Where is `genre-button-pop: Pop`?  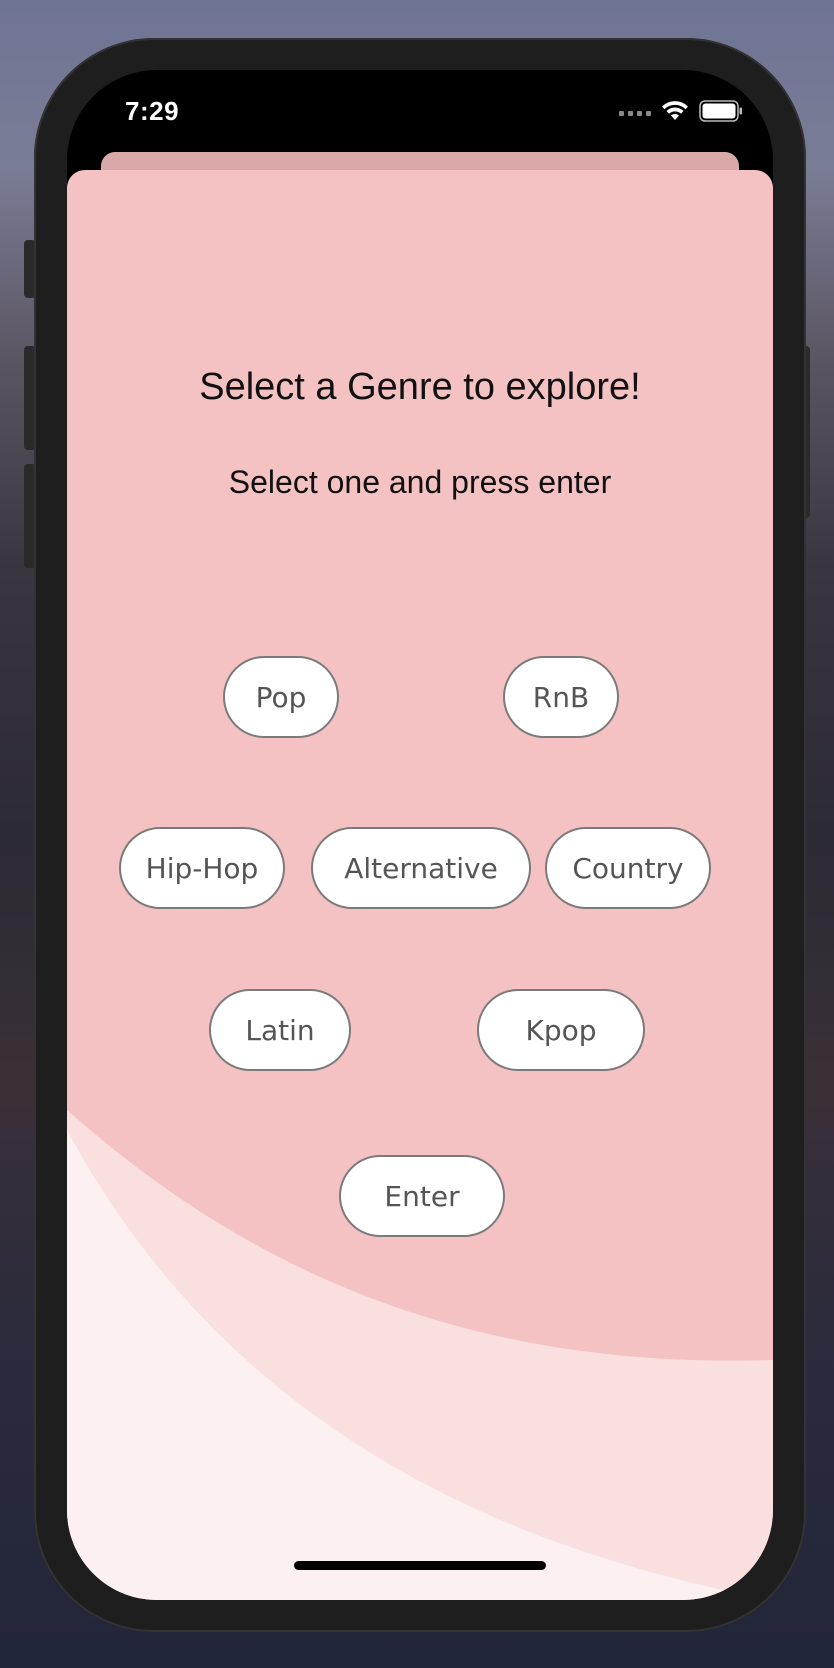
genre-button-pop: Pop is located at coordinates (281, 697).